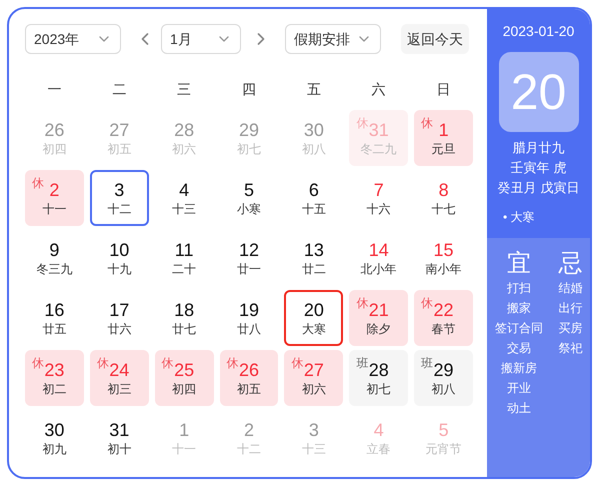  What do you see at coordinates (314, 258) in the screenshot?
I see `day-cell: 13 廿二` at bounding box center [314, 258].